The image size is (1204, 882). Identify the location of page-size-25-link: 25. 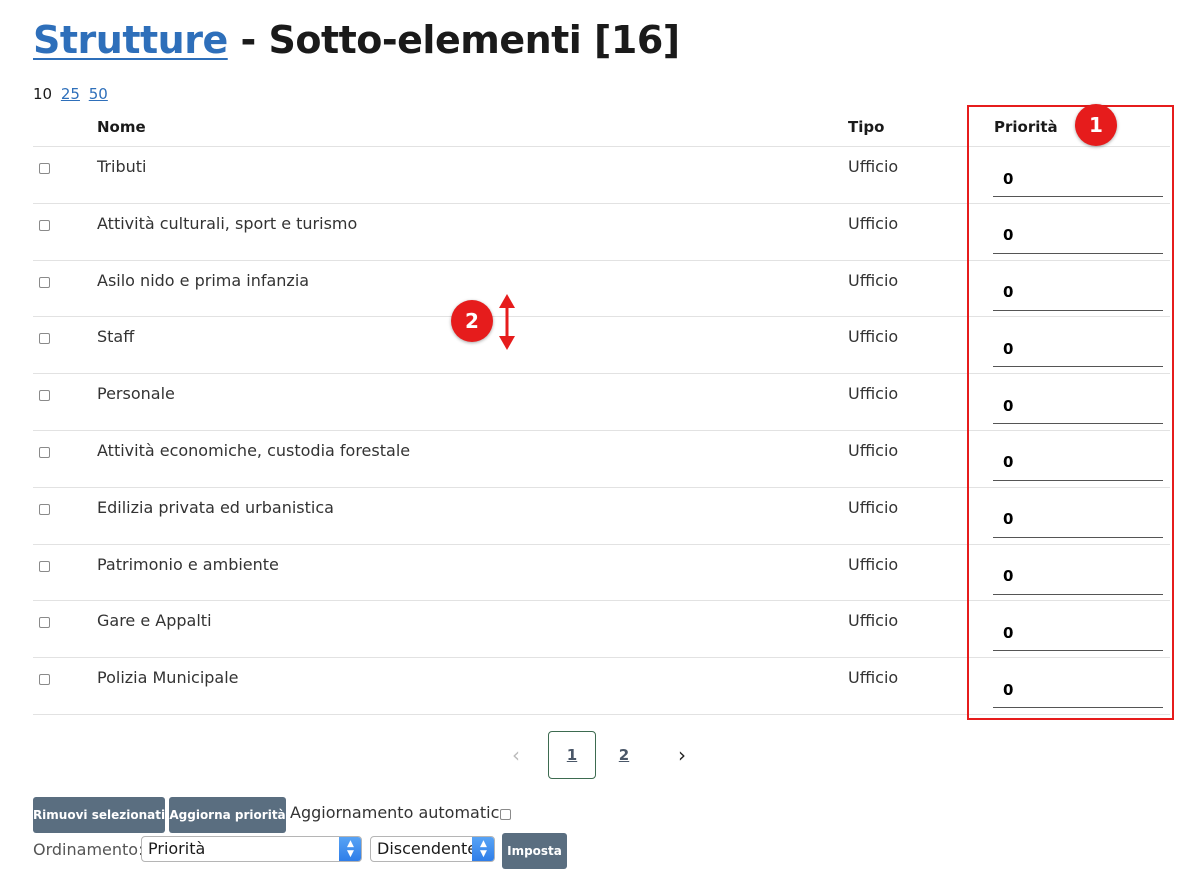
(70, 94).